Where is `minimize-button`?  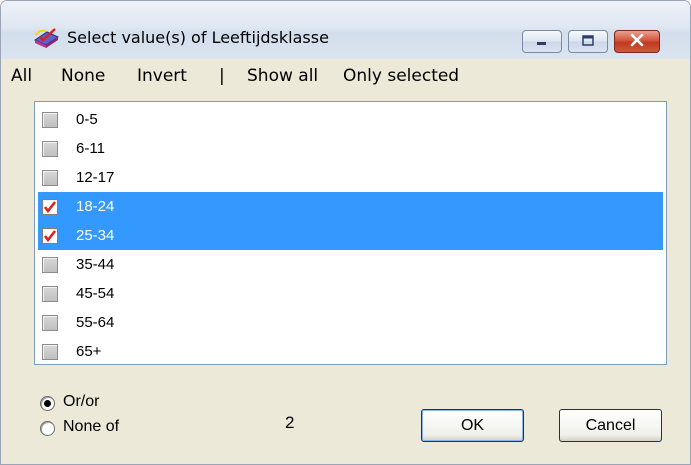 minimize-button is located at coordinates (542, 41).